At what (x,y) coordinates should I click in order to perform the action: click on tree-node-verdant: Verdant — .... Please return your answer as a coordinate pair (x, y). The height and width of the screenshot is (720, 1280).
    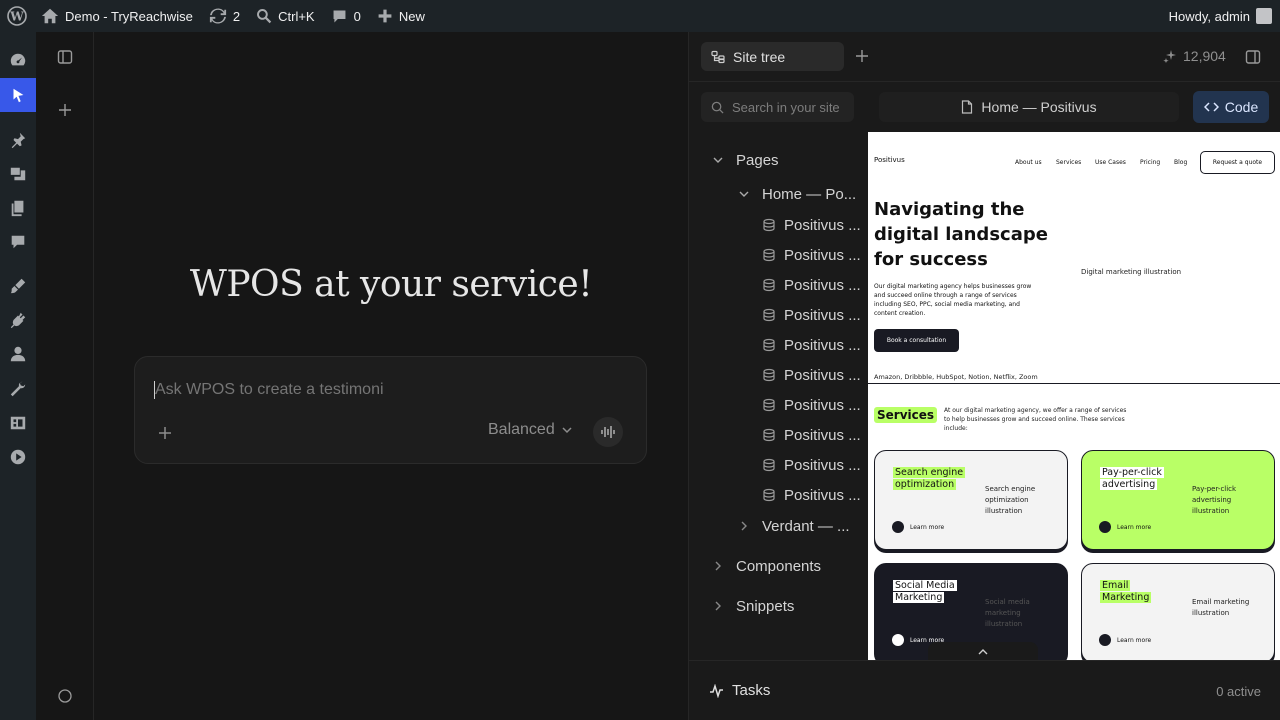
    Looking at the image, I should click on (801, 526).